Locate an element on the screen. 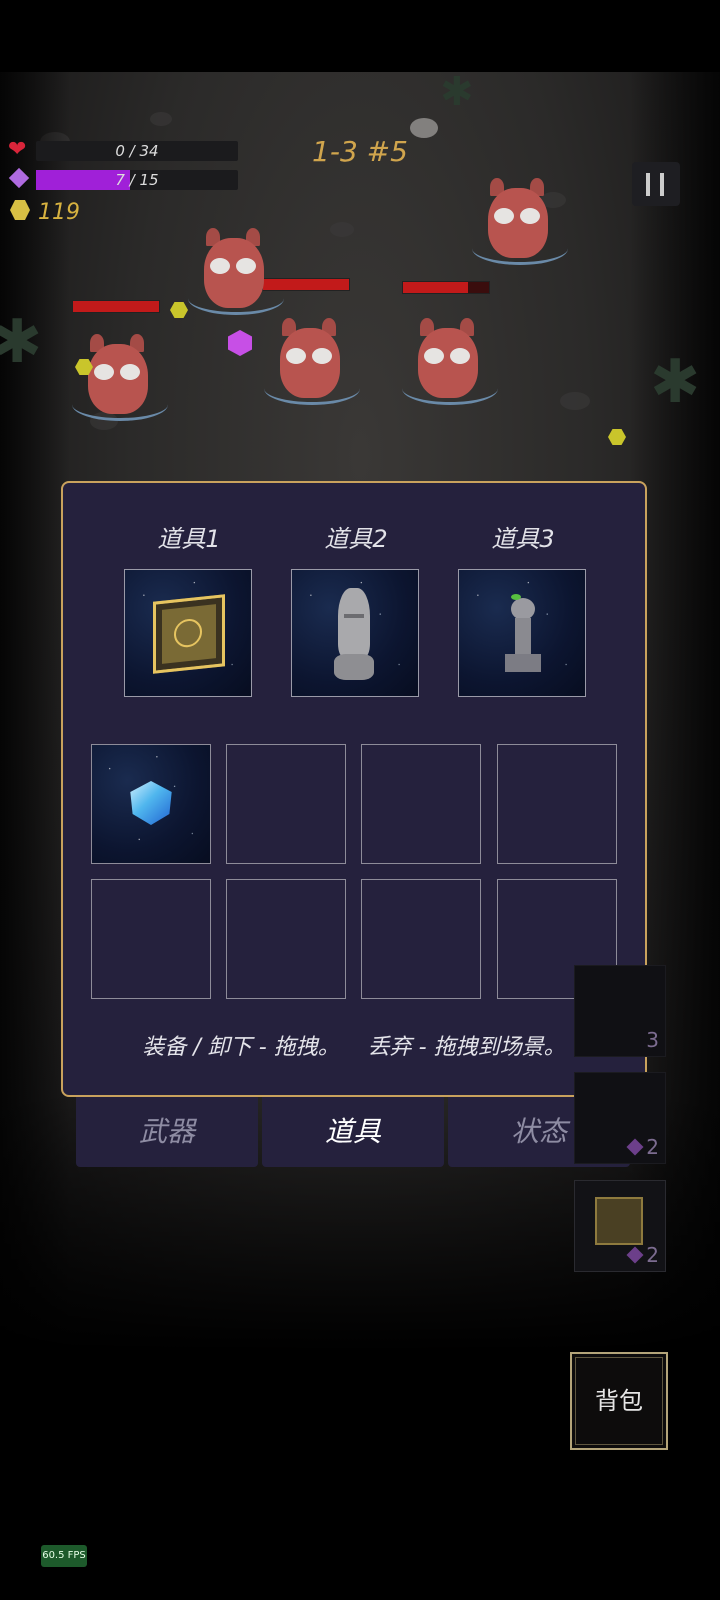 The image size is (720, 1600). chess-tower-icon is located at coordinates (523, 634).